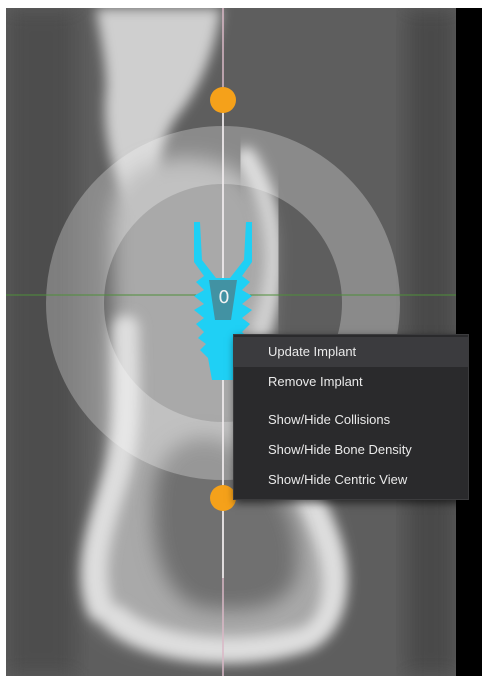 The width and height of the screenshot is (482, 684). What do you see at coordinates (351, 352) in the screenshot?
I see `menu-item-update-implant: Update Implant` at bounding box center [351, 352].